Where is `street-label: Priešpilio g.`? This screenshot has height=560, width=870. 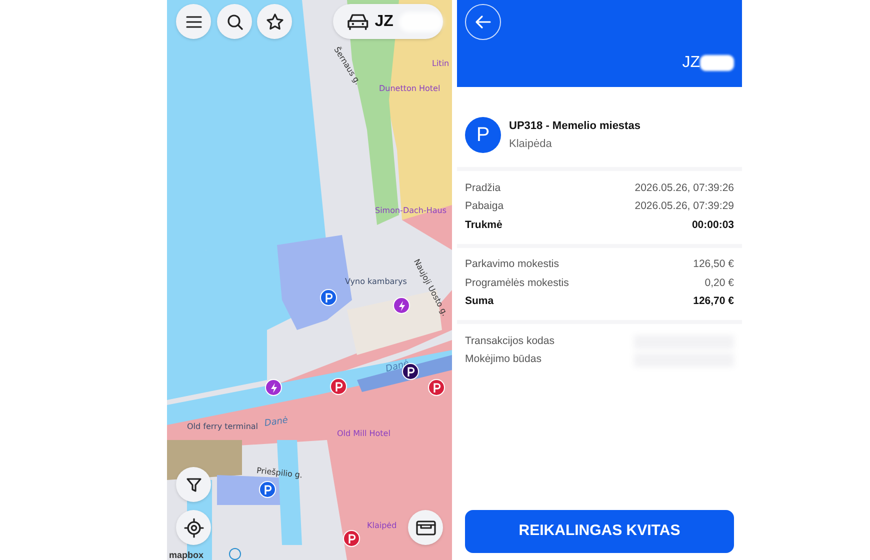 street-label: Priešpilio g. is located at coordinates (279, 473).